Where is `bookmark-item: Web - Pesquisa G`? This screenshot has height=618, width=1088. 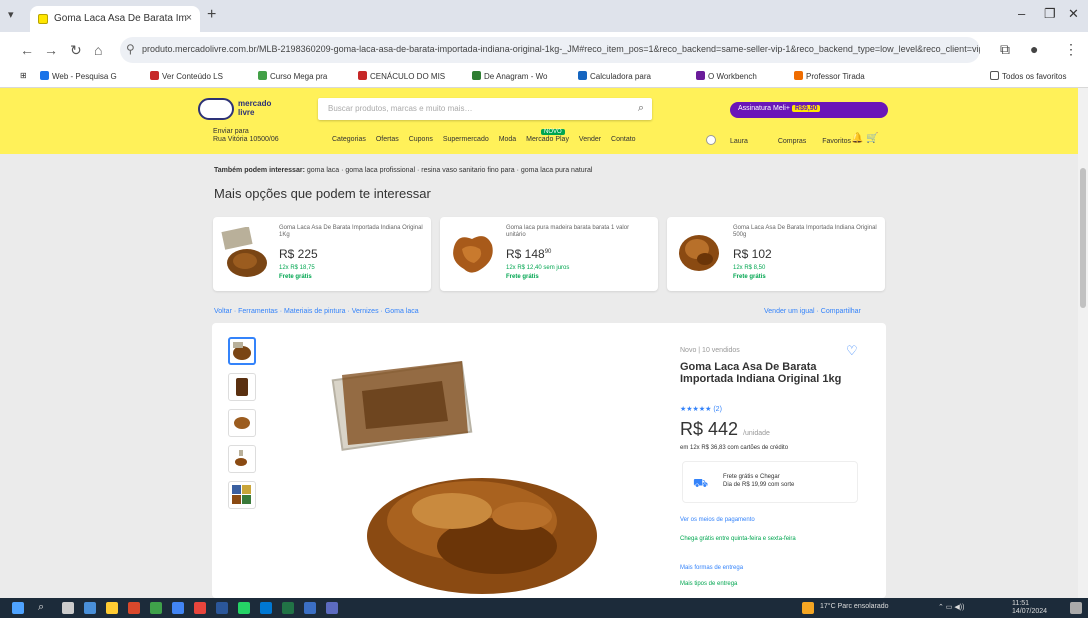 bookmark-item: Web - Pesquisa G is located at coordinates (78, 76).